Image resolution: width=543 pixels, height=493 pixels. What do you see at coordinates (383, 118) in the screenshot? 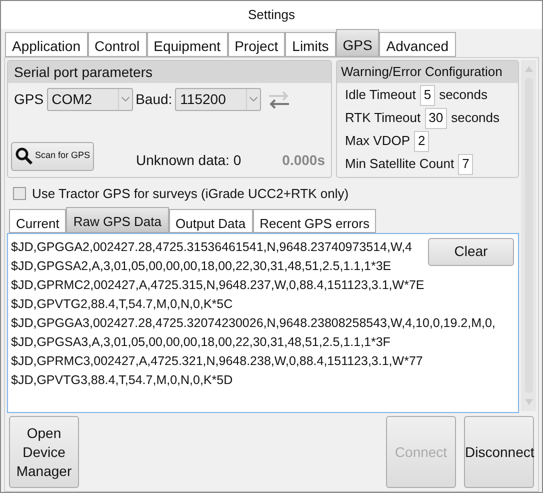
I see `field-label: RTK Timeout` at bounding box center [383, 118].